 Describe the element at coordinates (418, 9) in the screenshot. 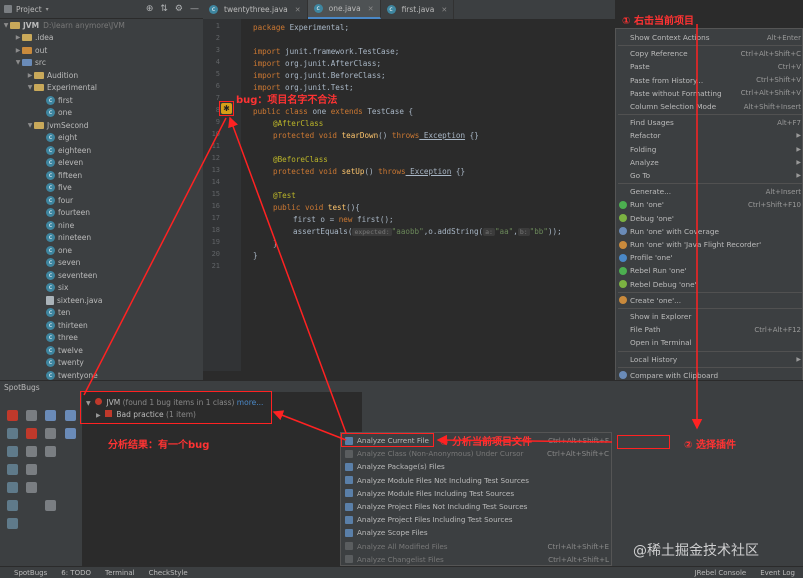

I see `tab-first: c first.java ✕` at that location.